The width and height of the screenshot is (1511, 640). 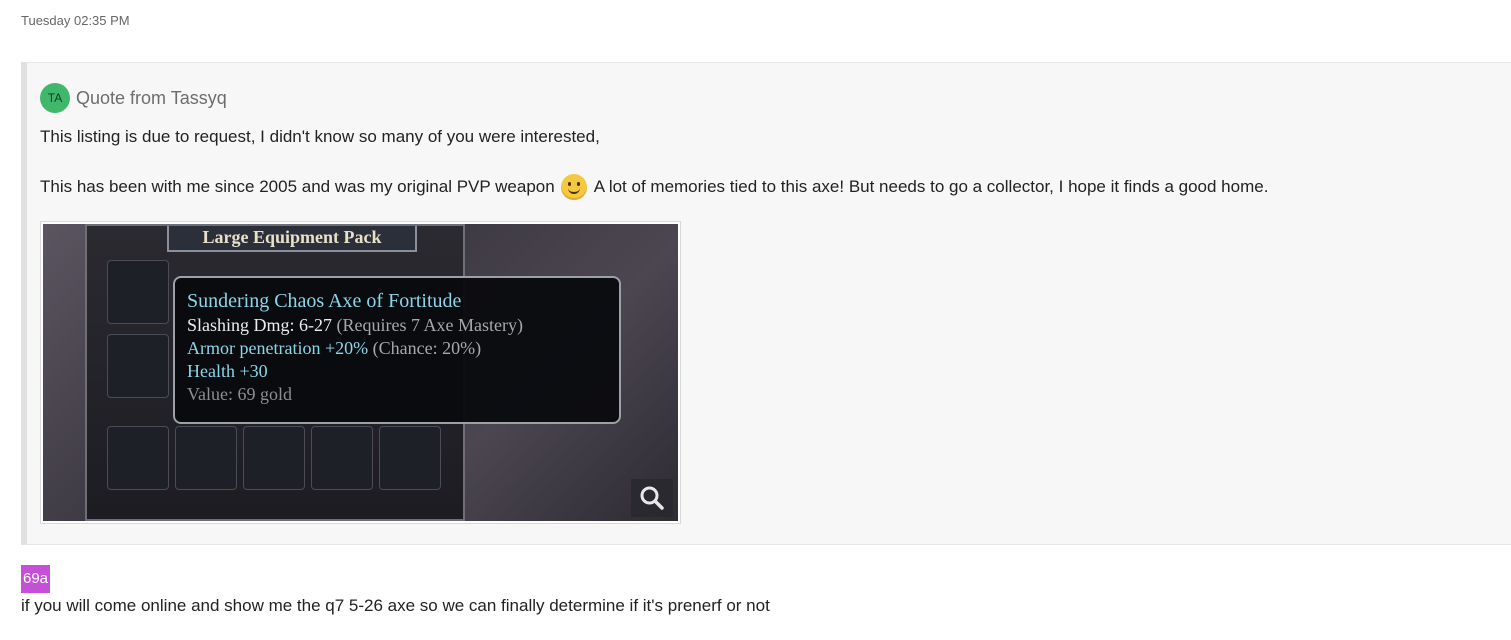 What do you see at coordinates (227, 371) in the screenshot?
I see `item-stat-health: Health +30` at bounding box center [227, 371].